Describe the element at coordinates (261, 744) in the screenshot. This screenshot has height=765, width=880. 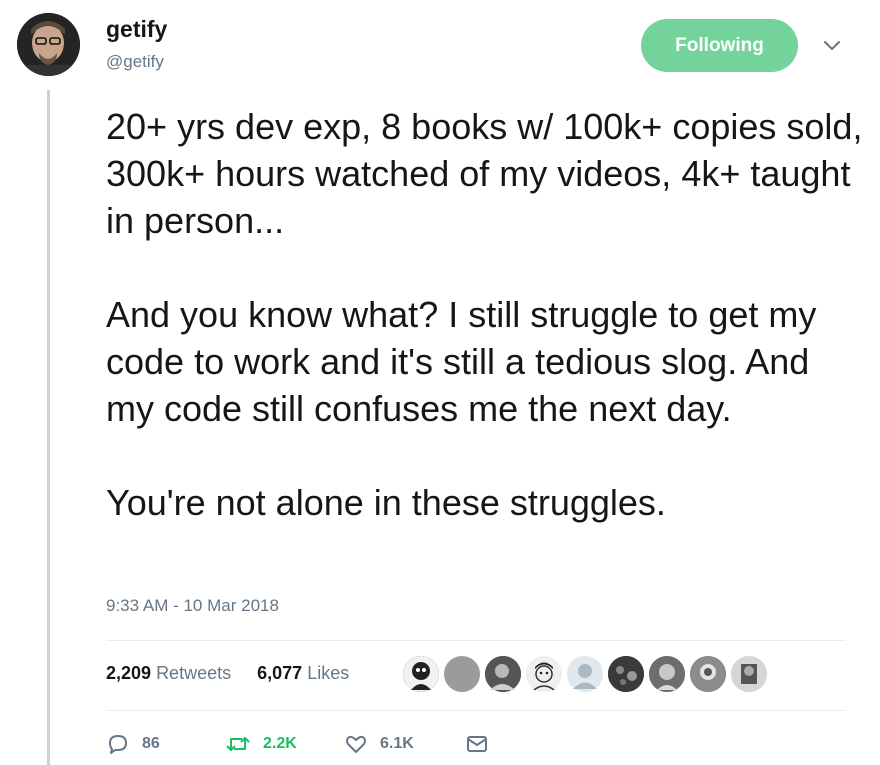
I see `retweet-button: 2.2K` at that location.